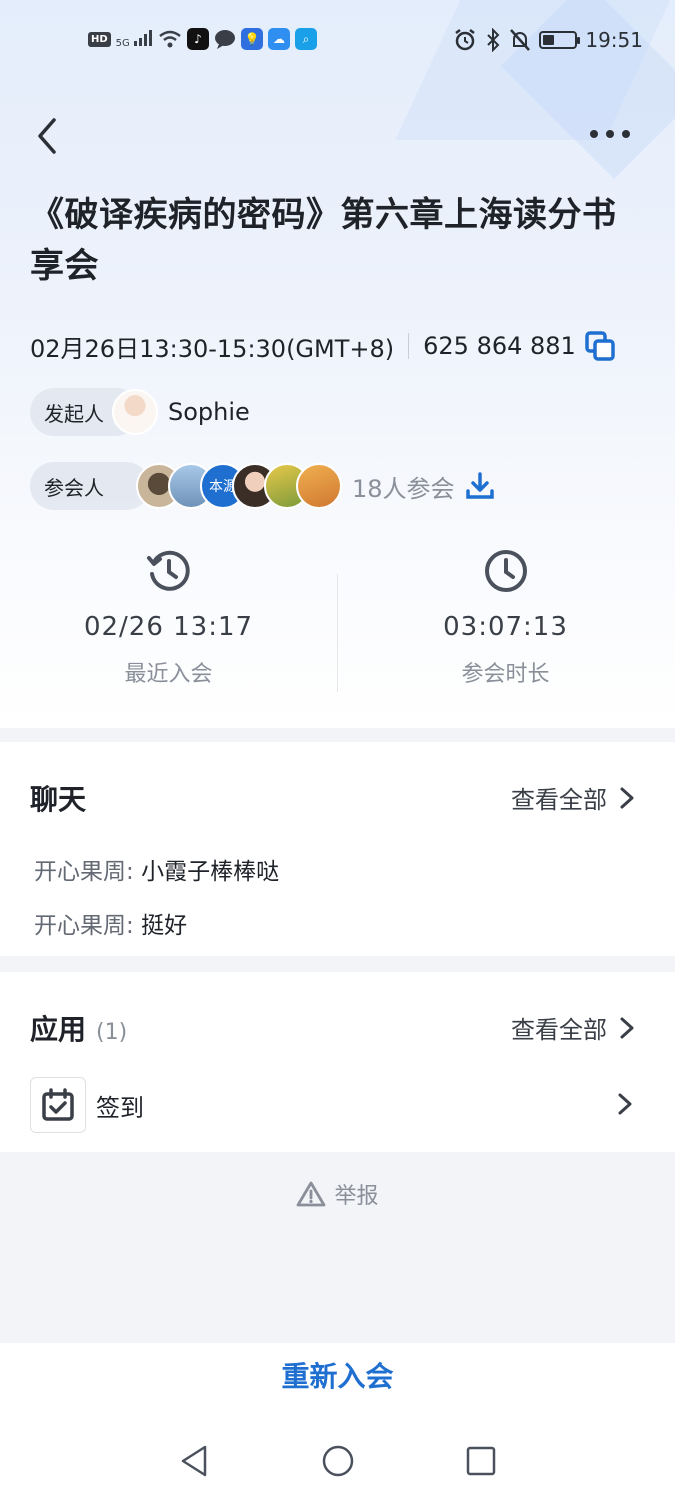 This screenshot has height=1500, width=675. I want to click on tiktok-icon: ♪, so click(197, 39).